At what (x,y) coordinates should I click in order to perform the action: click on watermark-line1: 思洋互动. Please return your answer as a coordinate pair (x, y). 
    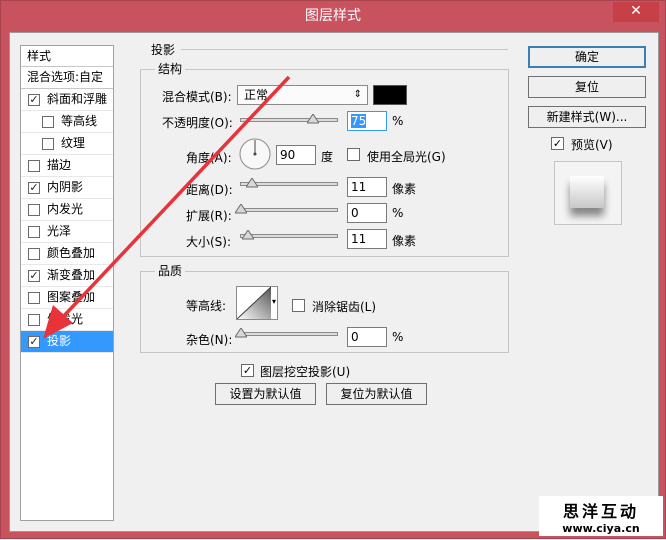
    Looking at the image, I should click on (600, 511).